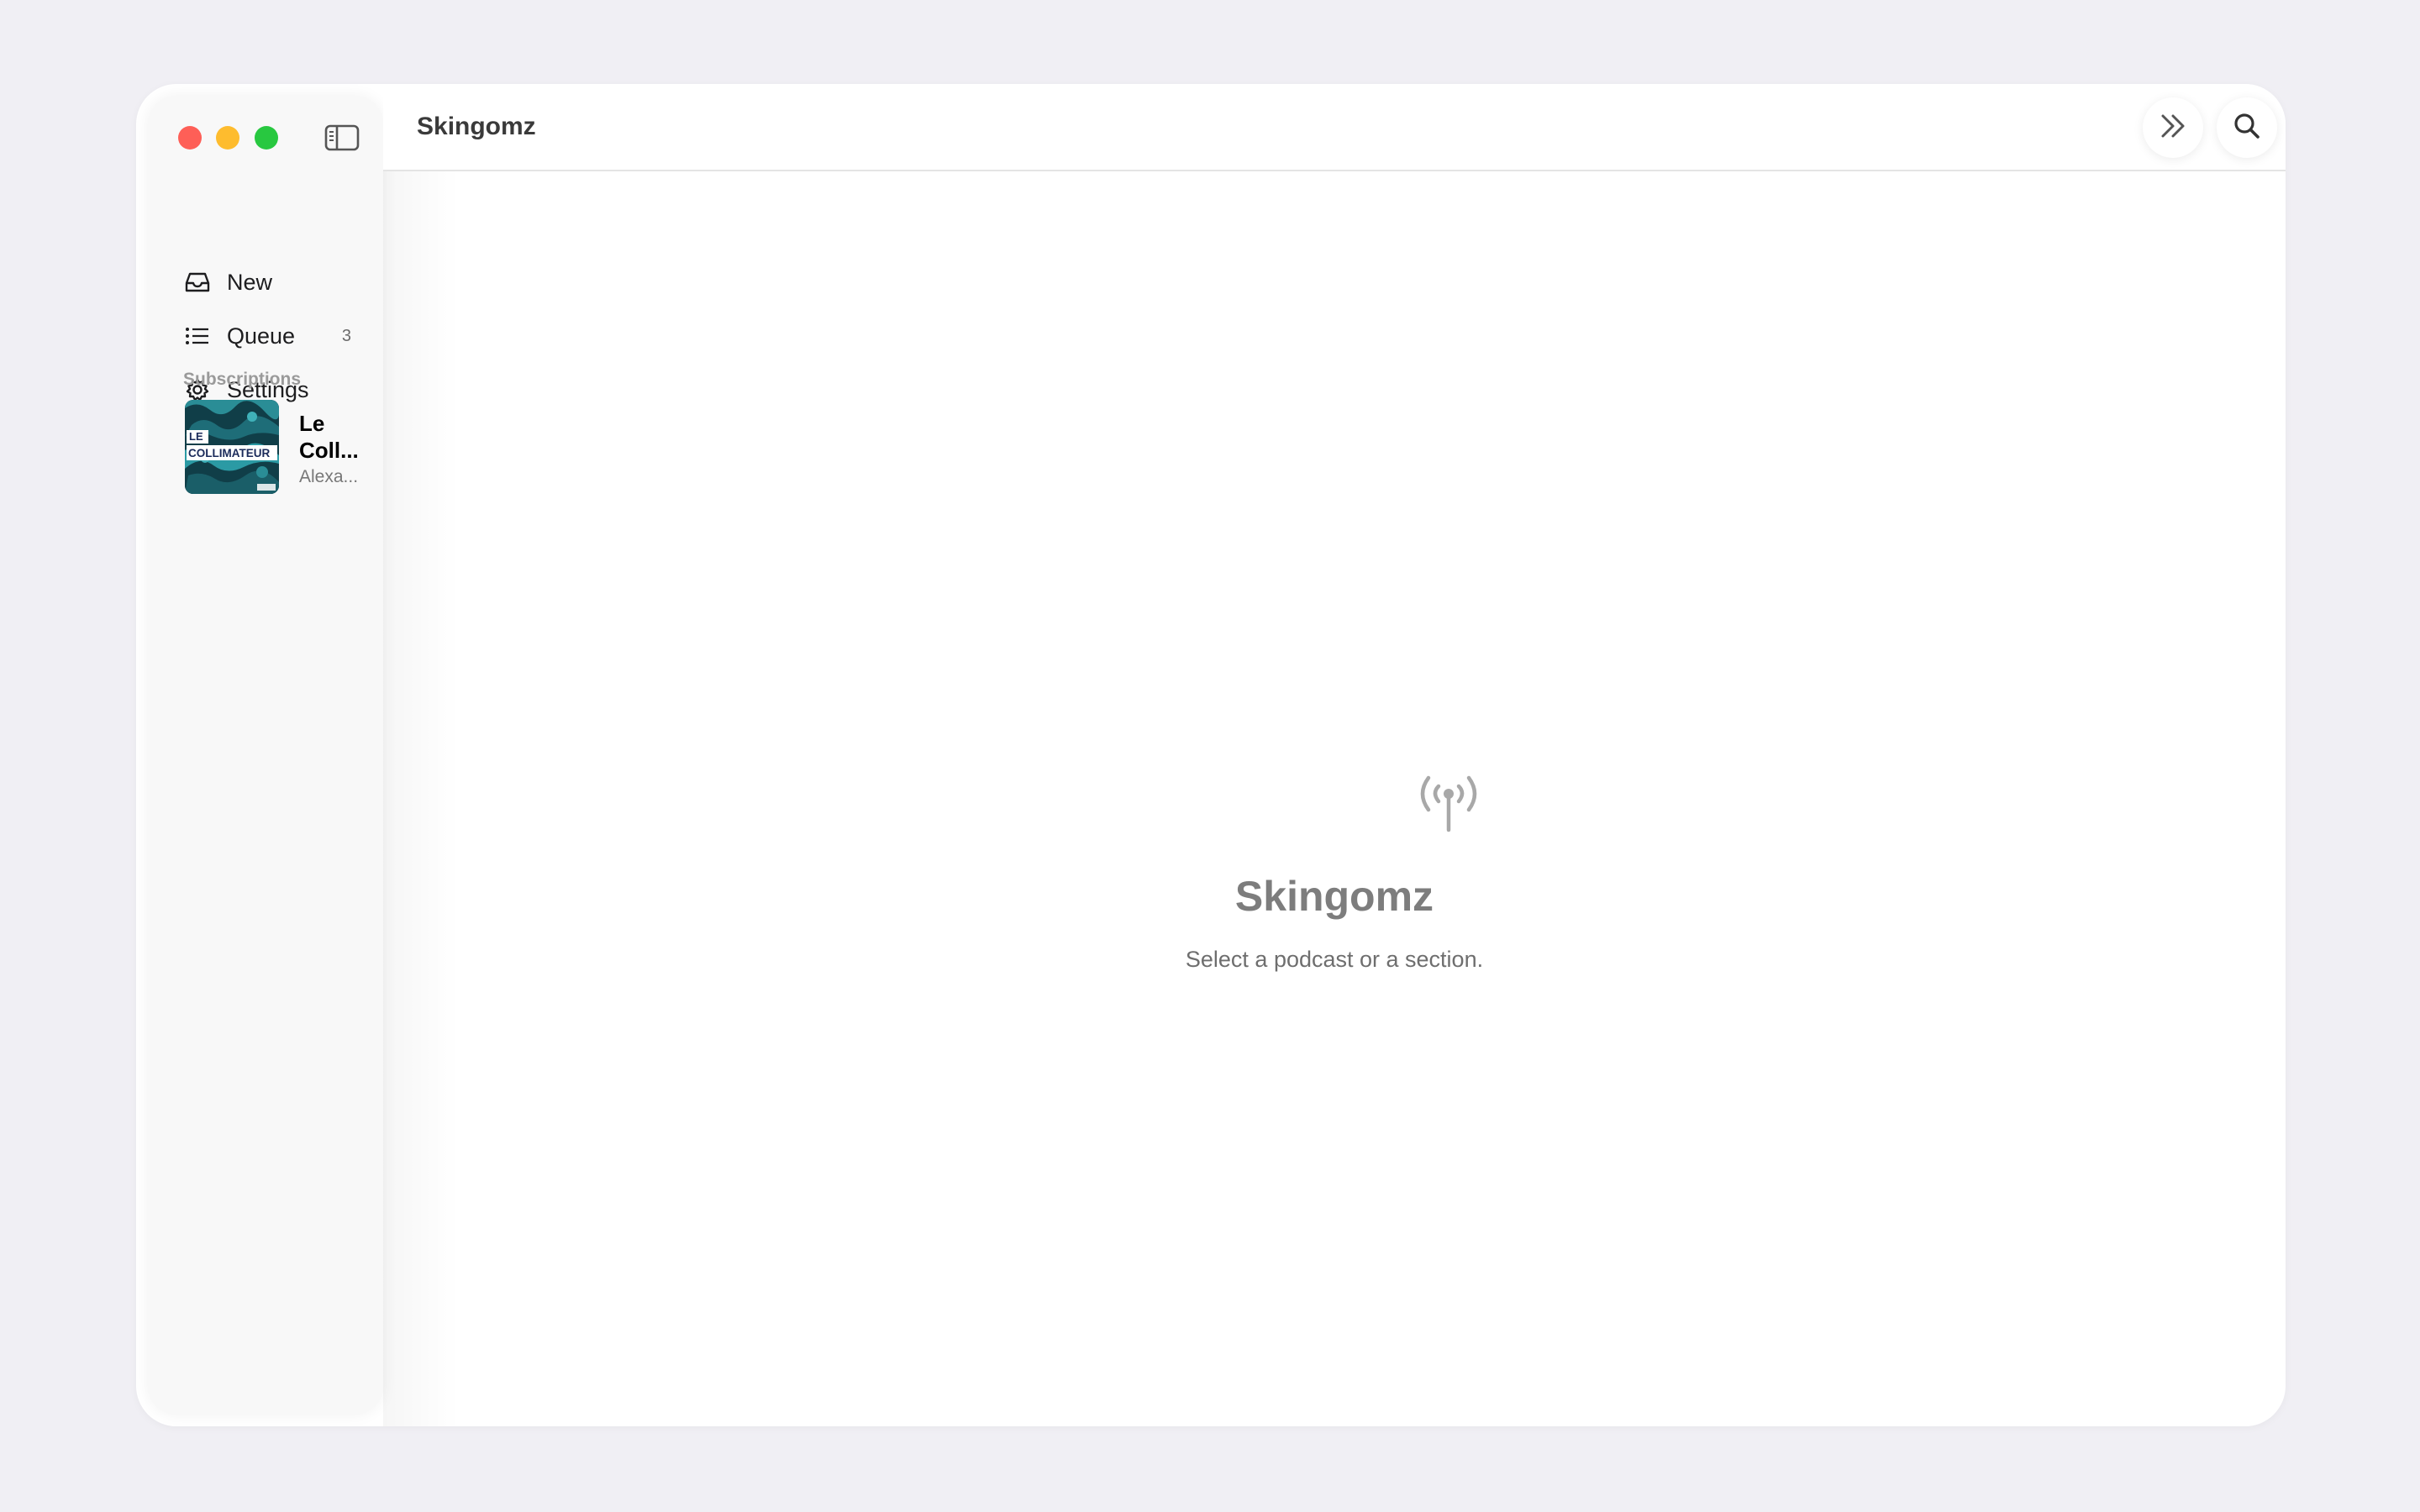  I want to click on antenna-radiowaves-icon, so click(1448, 803).